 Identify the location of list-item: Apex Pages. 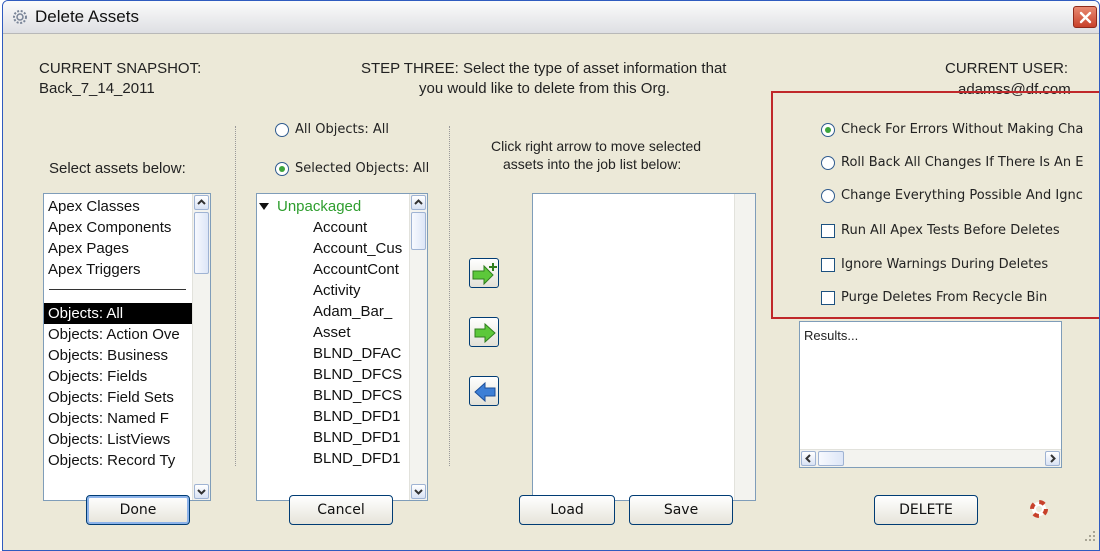
(127, 248).